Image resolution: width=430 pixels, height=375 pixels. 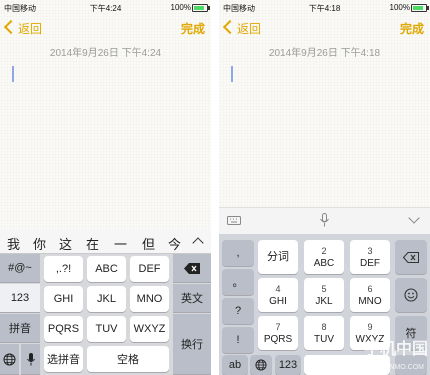 I want to click on keyboard-icon, so click(x=234, y=220).